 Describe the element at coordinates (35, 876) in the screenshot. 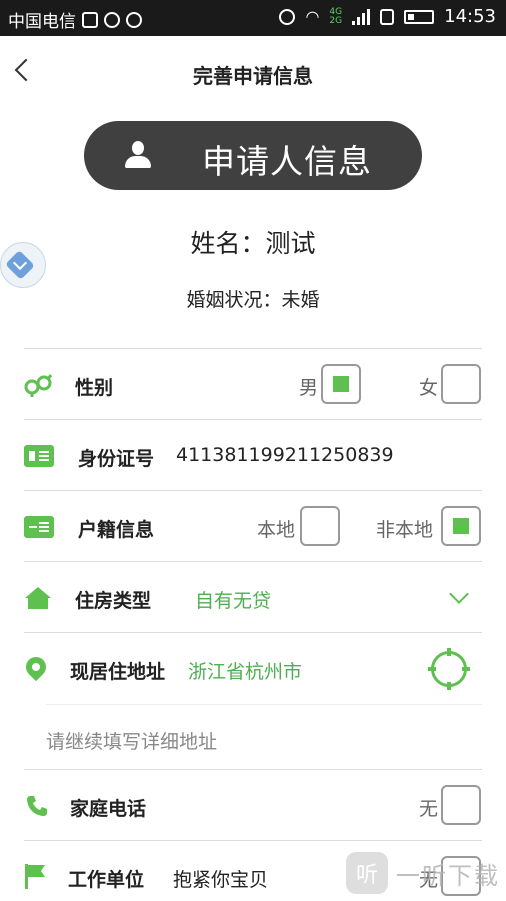

I see `flag-icon` at that location.